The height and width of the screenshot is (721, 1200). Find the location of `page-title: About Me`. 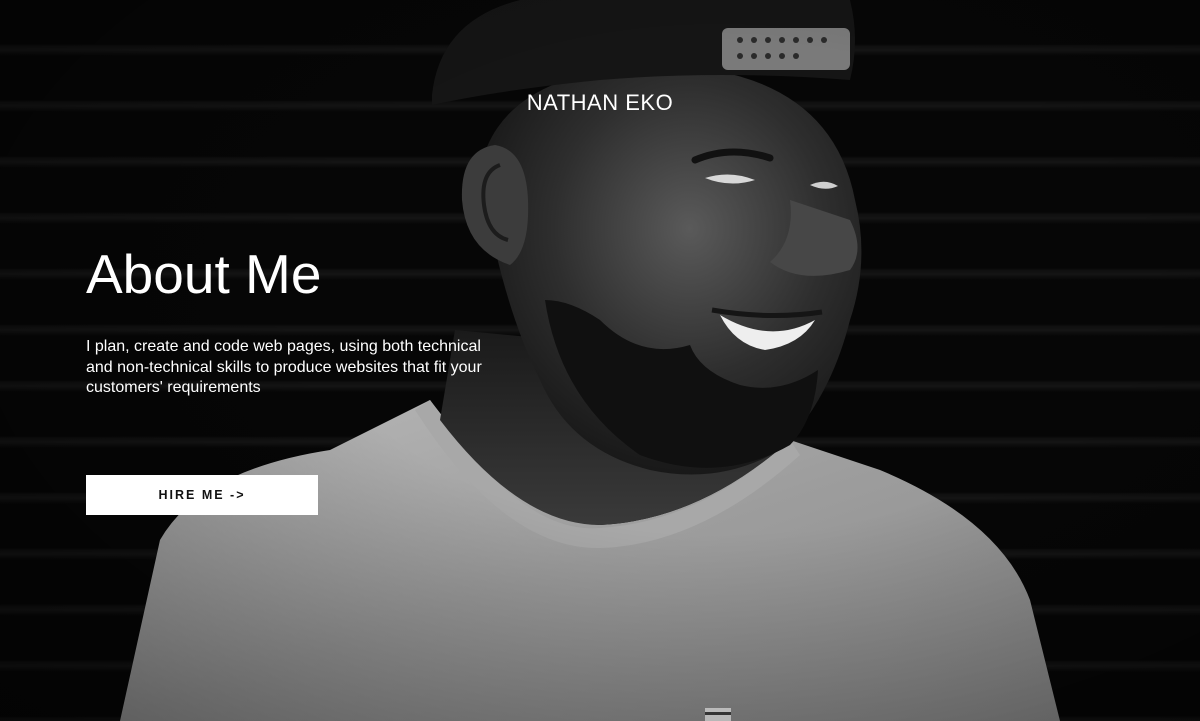

page-title: About Me is located at coordinates (204, 274).